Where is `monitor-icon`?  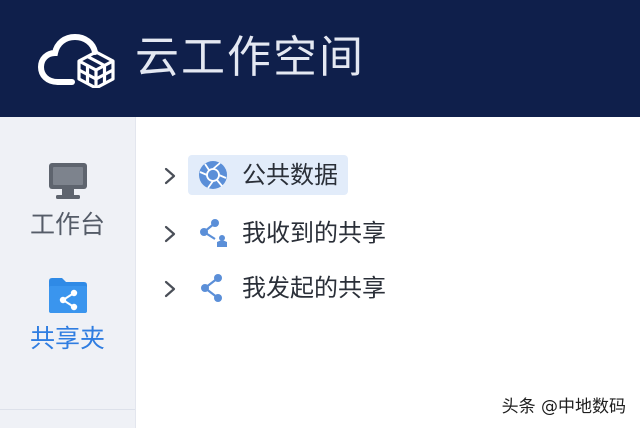
monitor-icon is located at coordinates (67, 181).